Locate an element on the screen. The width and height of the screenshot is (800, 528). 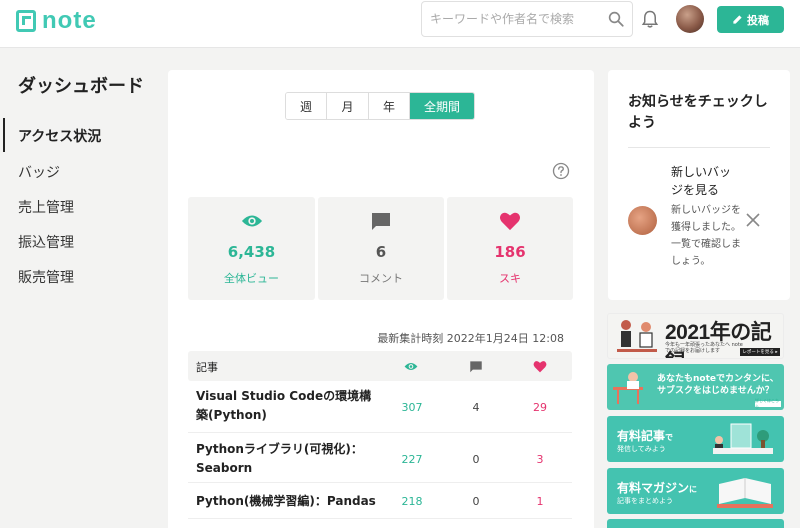
article-views: 307 is located at coordinates (412, 407).